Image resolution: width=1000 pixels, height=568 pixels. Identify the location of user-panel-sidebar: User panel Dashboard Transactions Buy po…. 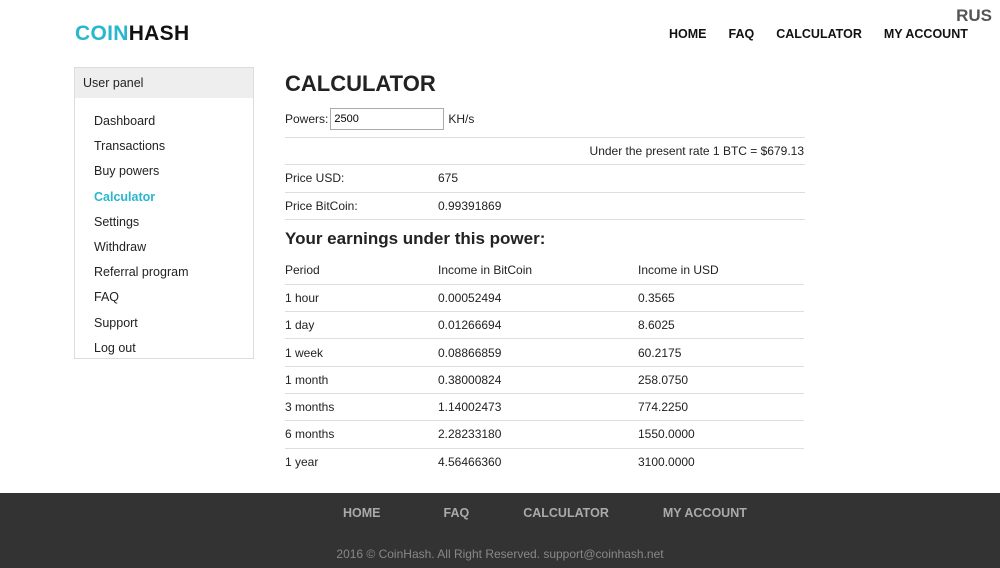
(164, 213).